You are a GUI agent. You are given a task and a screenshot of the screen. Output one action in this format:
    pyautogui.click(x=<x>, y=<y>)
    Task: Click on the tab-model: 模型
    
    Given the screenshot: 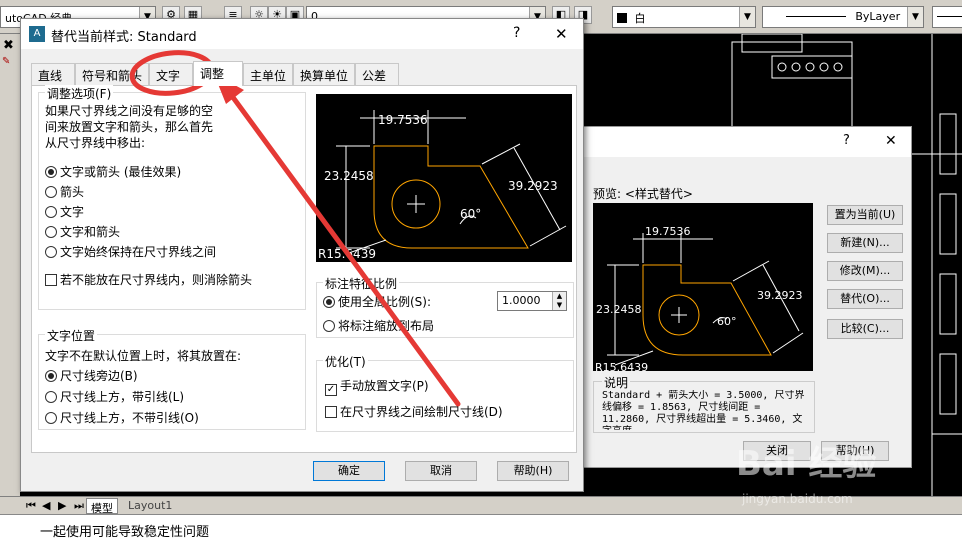 What is the action you would take?
    pyautogui.click(x=102, y=506)
    